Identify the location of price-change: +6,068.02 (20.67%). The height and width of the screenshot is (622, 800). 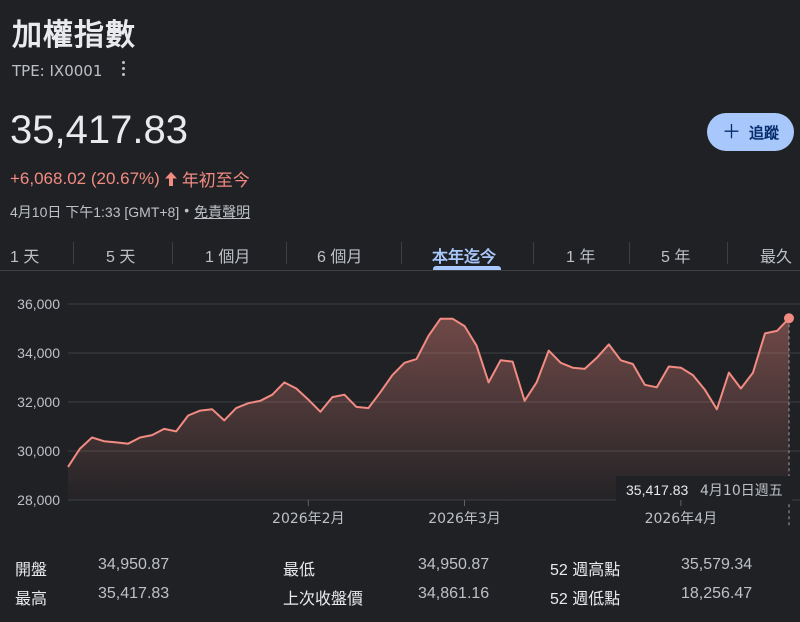
(85, 178).